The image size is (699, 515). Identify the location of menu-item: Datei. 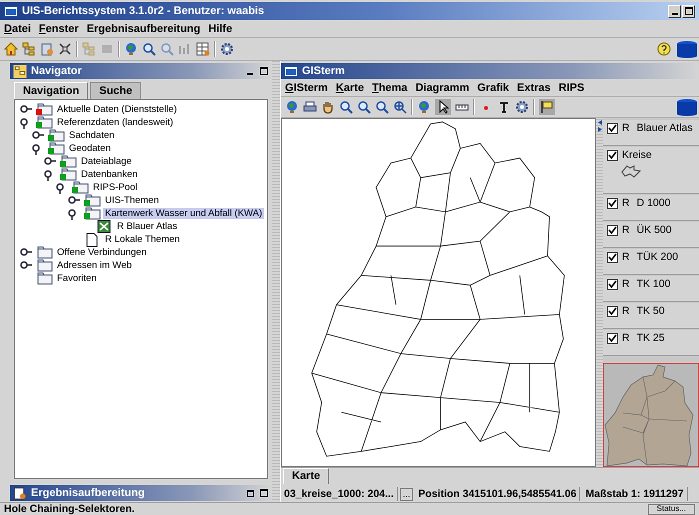
(17, 28).